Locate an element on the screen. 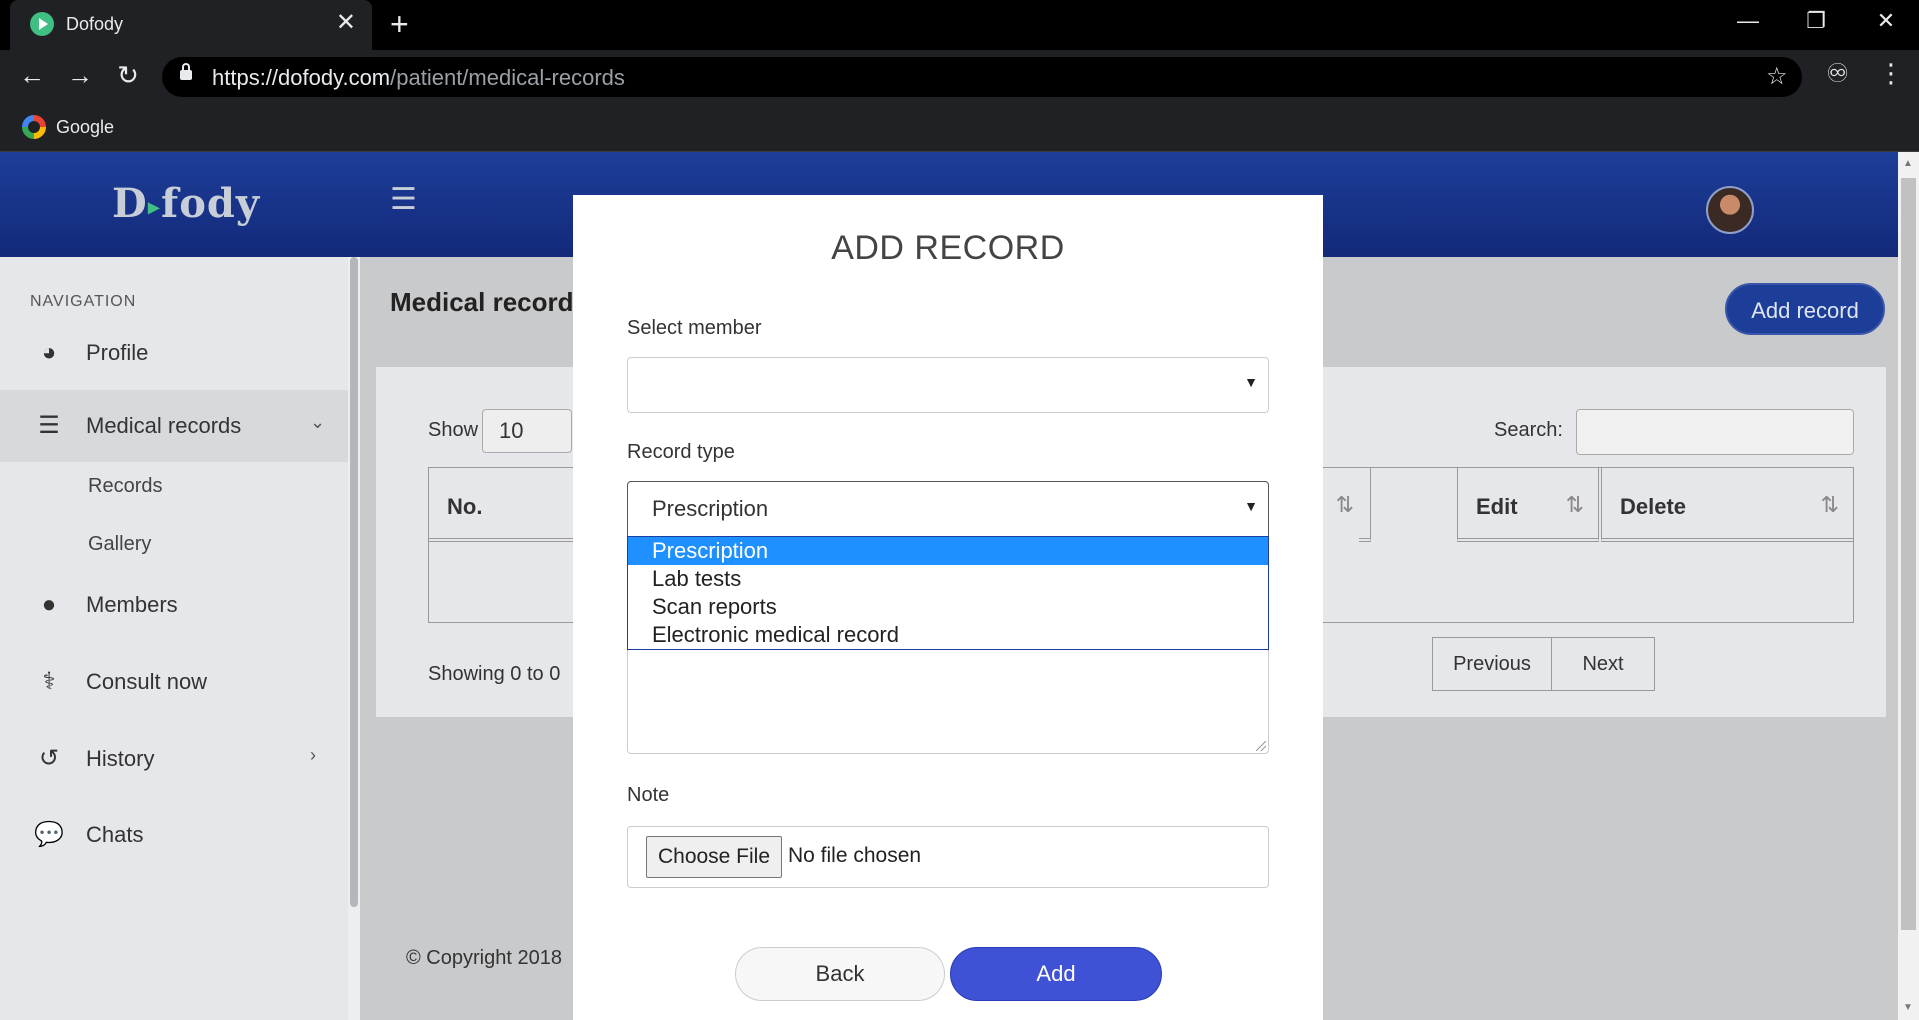 The width and height of the screenshot is (1919, 1020). sidebar-item-consult-now: ⚕ Consult now is located at coordinates (174, 682).